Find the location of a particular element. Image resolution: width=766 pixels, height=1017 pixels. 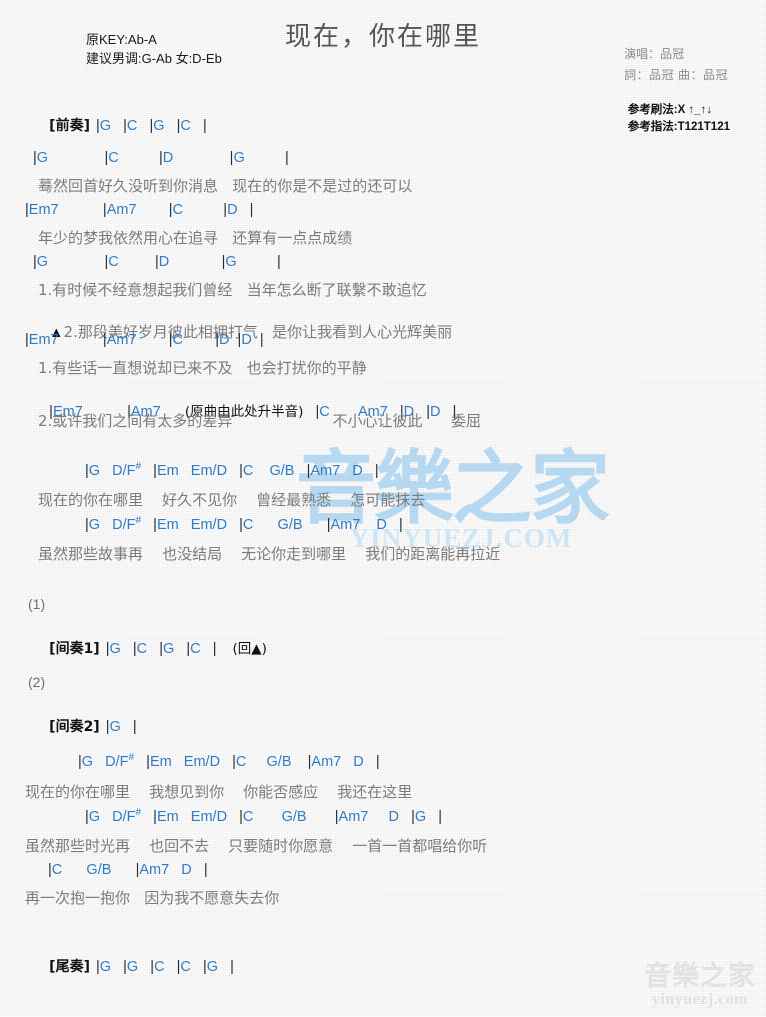

fingerstyle-pattern: 参考指法:T121T121 is located at coordinates (678, 127).